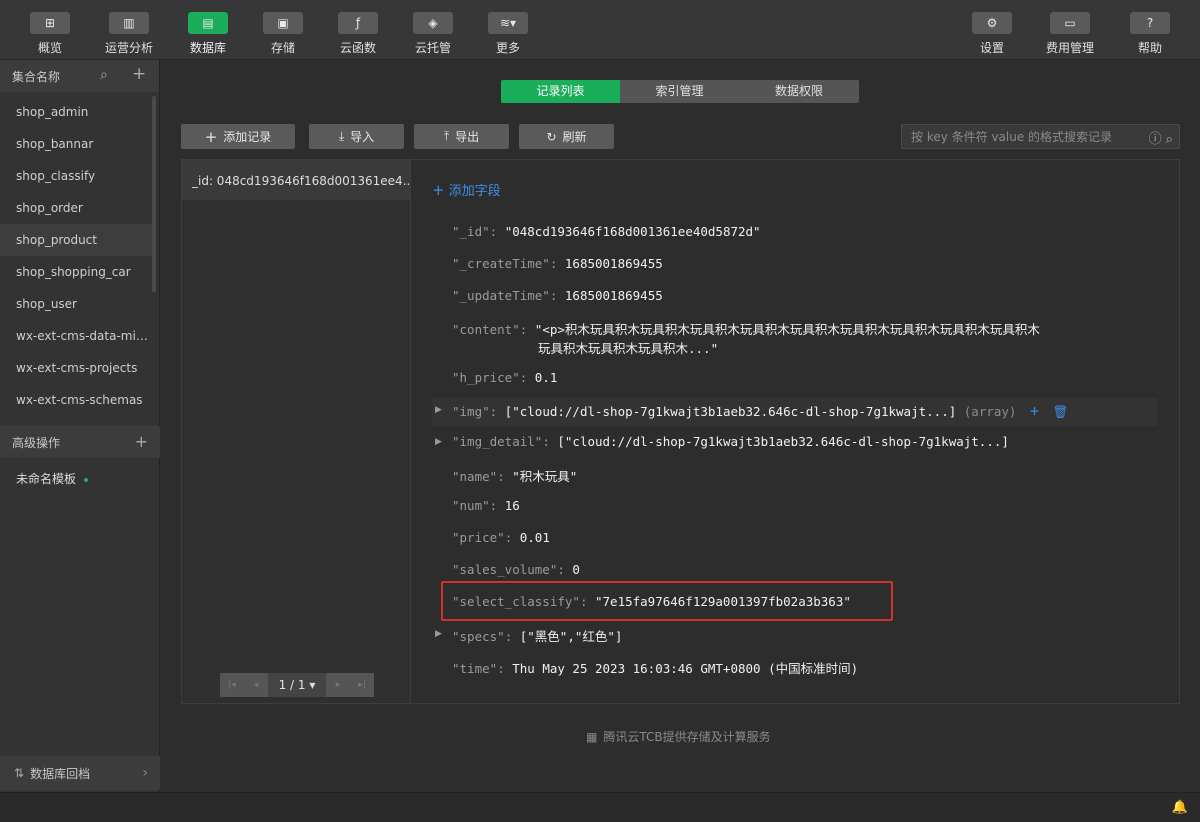 This screenshot has height=822, width=1200. What do you see at coordinates (633, 231) in the screenshot?
I see `field-value: "048cd193646f168d001361ee40d5872d"` at bounding box center [633, 231].